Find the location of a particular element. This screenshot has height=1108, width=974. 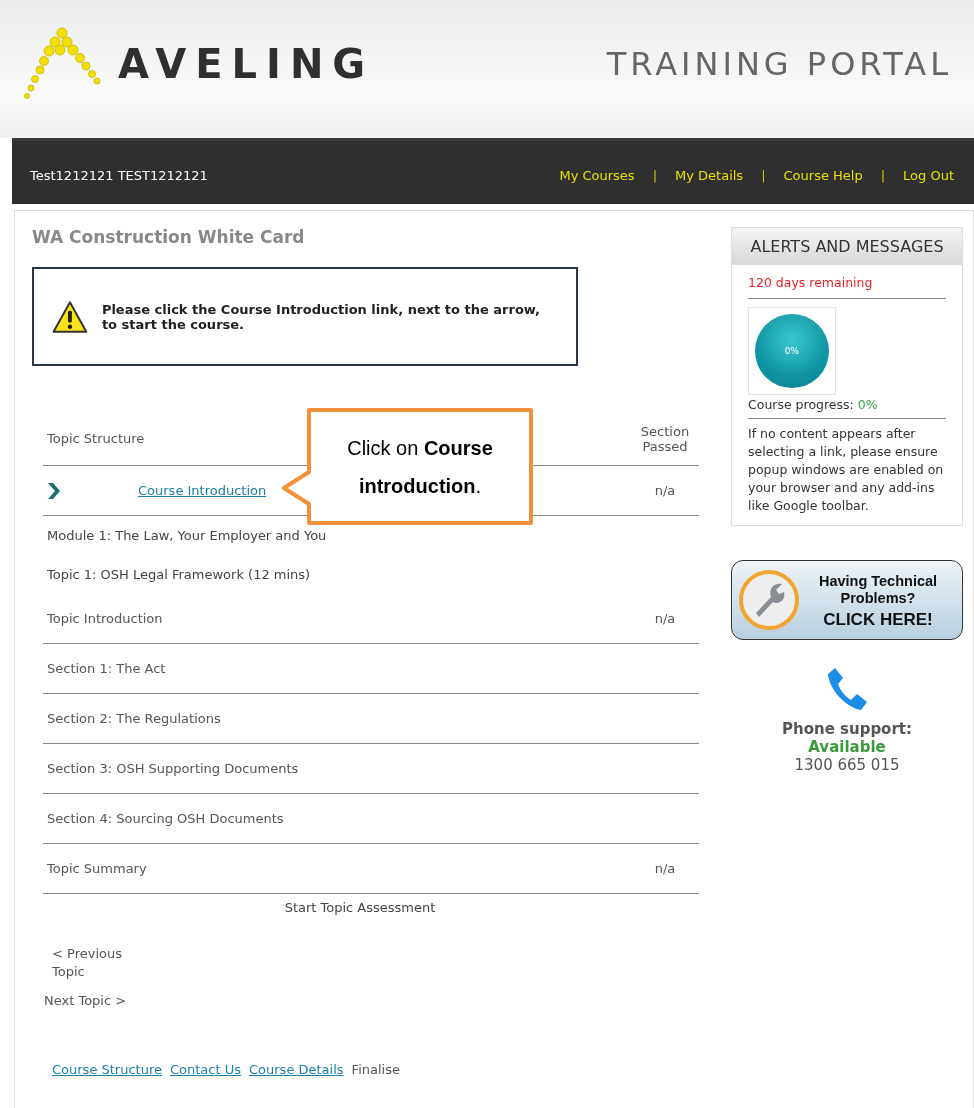

wrench-icon is located at coordinates (769, 600).